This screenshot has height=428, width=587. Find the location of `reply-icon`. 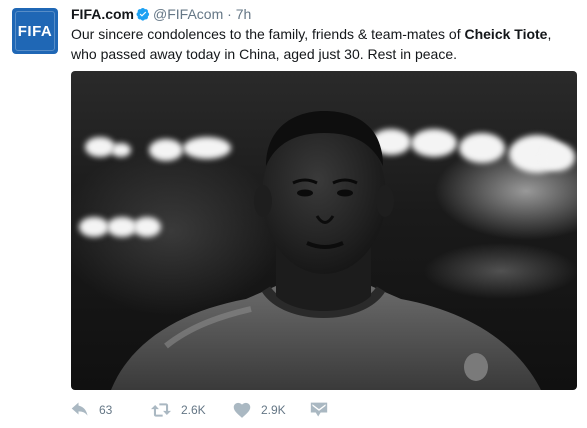

reply-icon is located at coordinates (80, 410).